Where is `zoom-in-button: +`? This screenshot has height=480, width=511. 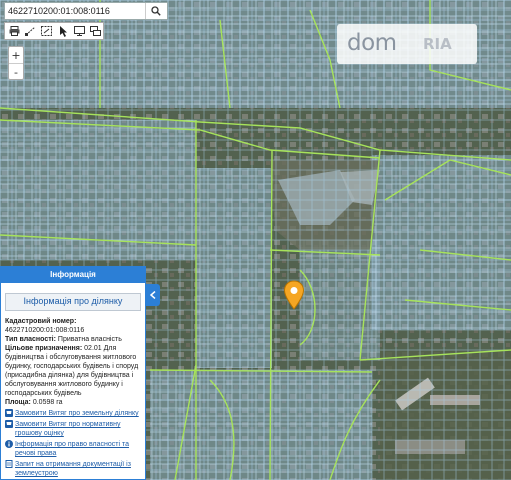 zoom-in-button: + is located at coordinates (16, 55).